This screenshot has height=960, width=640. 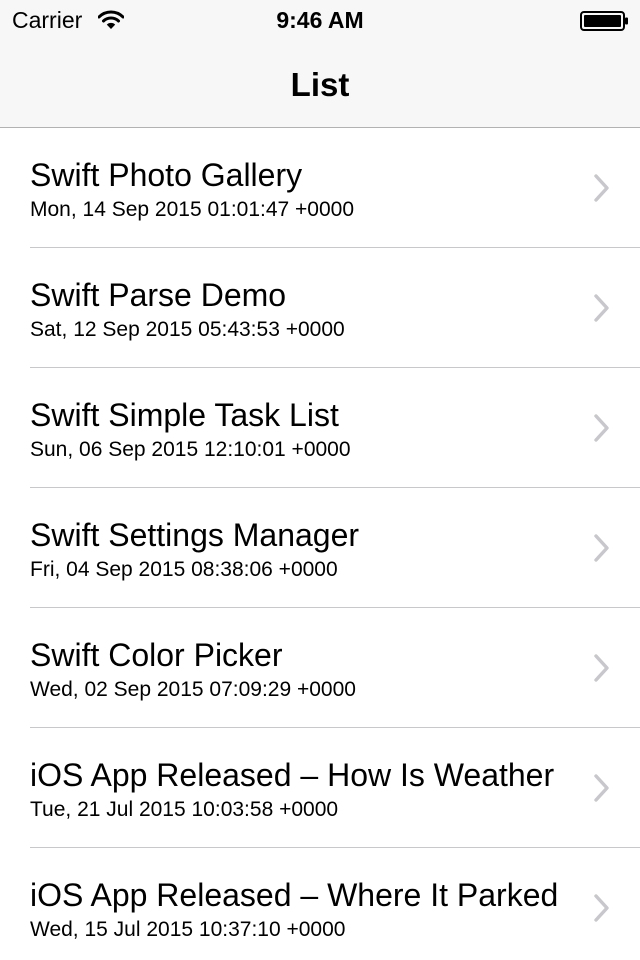 I want to click on status-time: 9:46 AM, so click(x=320, y=20).